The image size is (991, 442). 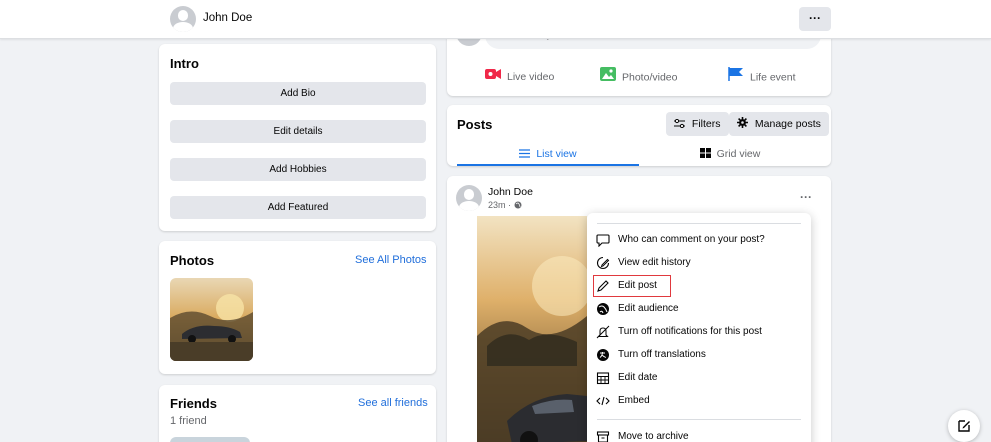 I want to click on posts-title: Posts, so click(x=475, y=124).